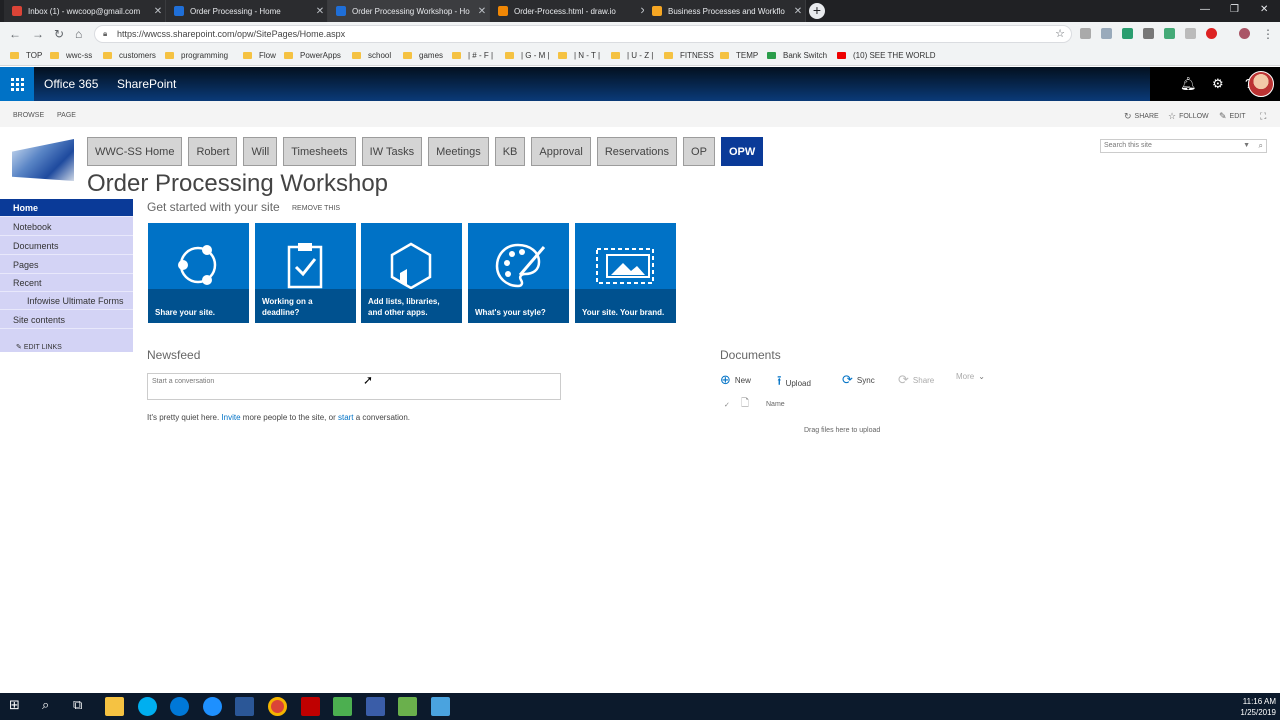 This screenshot has width=1280, height=720. I want to click on restore-icon: ❐, so click(1234, 9).